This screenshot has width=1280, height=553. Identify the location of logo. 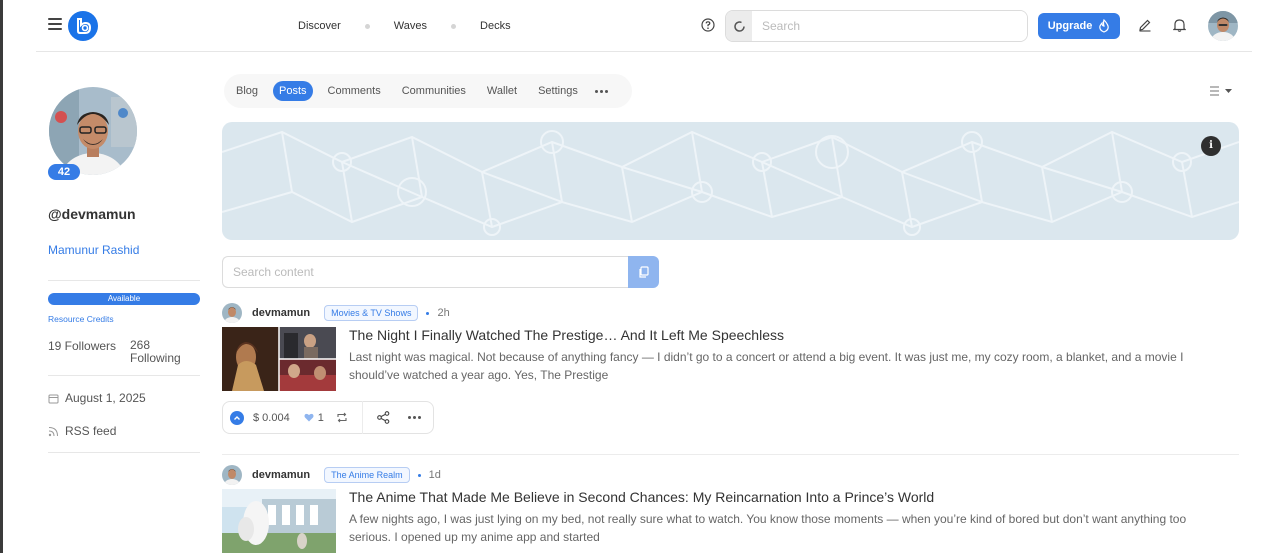
(83, 26).